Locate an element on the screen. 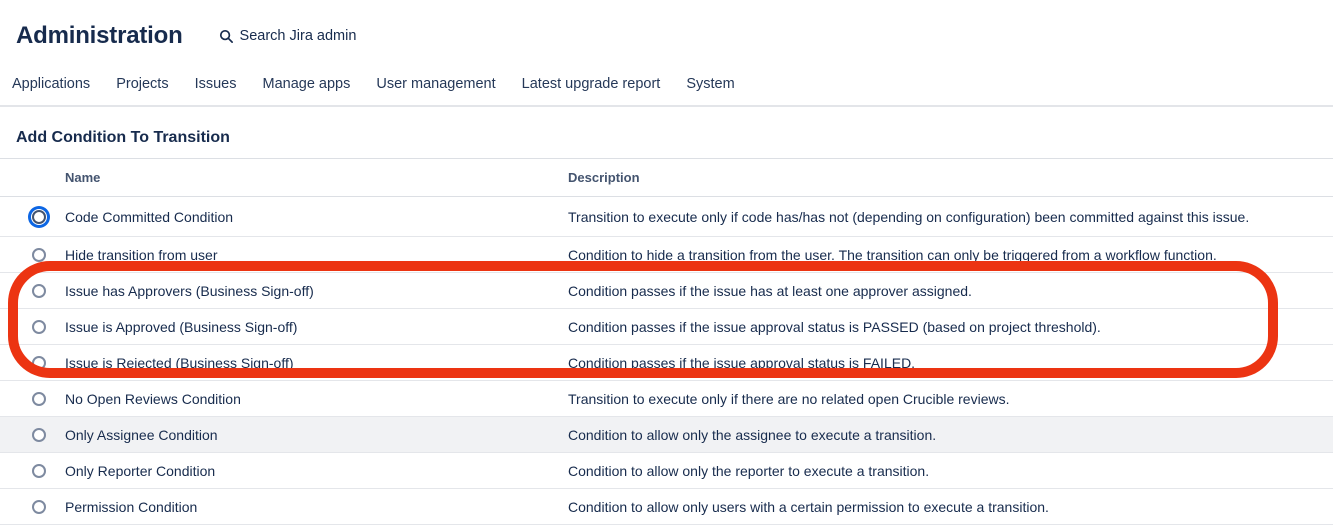  nav-item-issues: Issues is located at coordinates (216, 84).